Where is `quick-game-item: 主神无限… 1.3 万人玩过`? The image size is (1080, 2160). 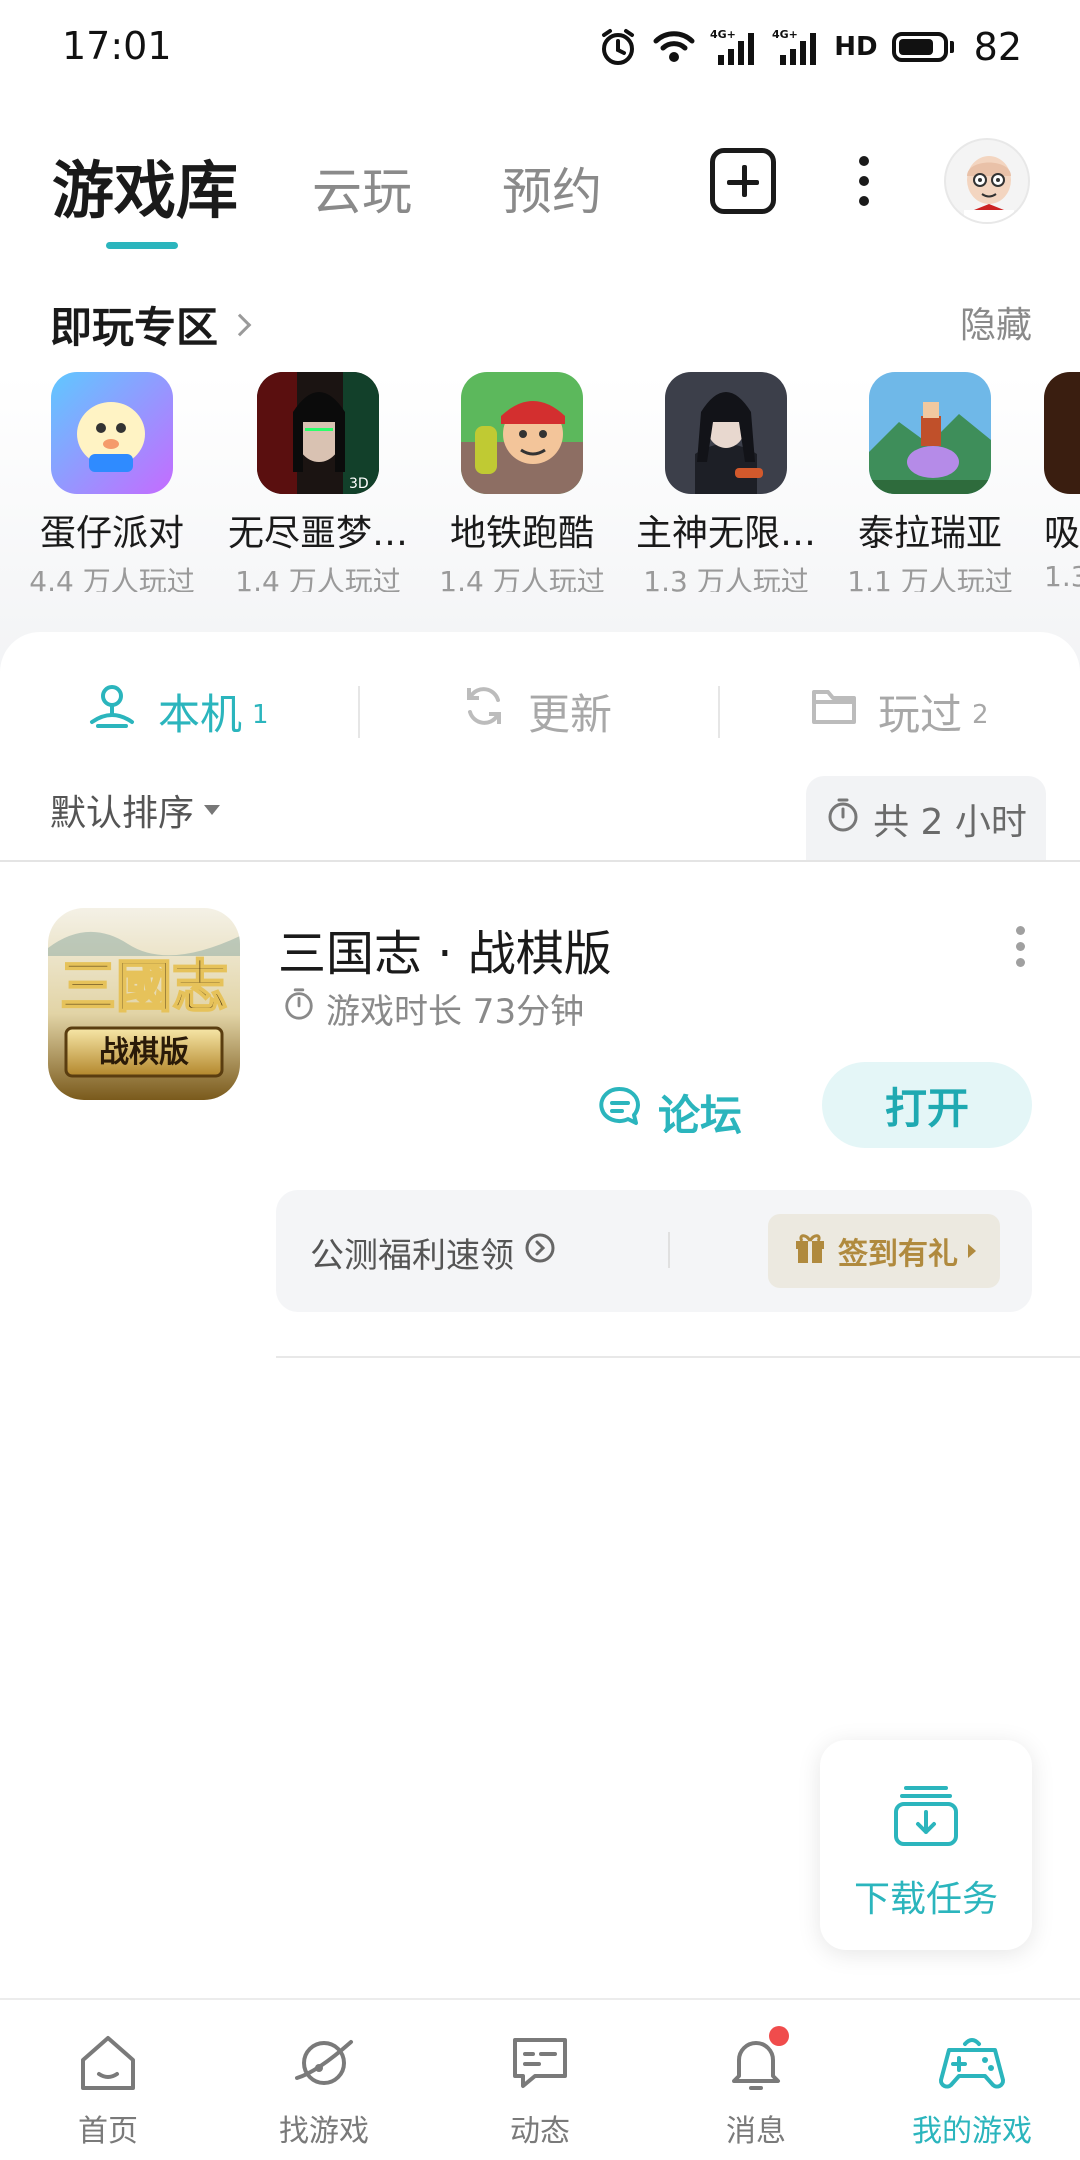
quick-game-item: 主神无限… 1.3 万人玩过 is located at coordinates (726, 482).